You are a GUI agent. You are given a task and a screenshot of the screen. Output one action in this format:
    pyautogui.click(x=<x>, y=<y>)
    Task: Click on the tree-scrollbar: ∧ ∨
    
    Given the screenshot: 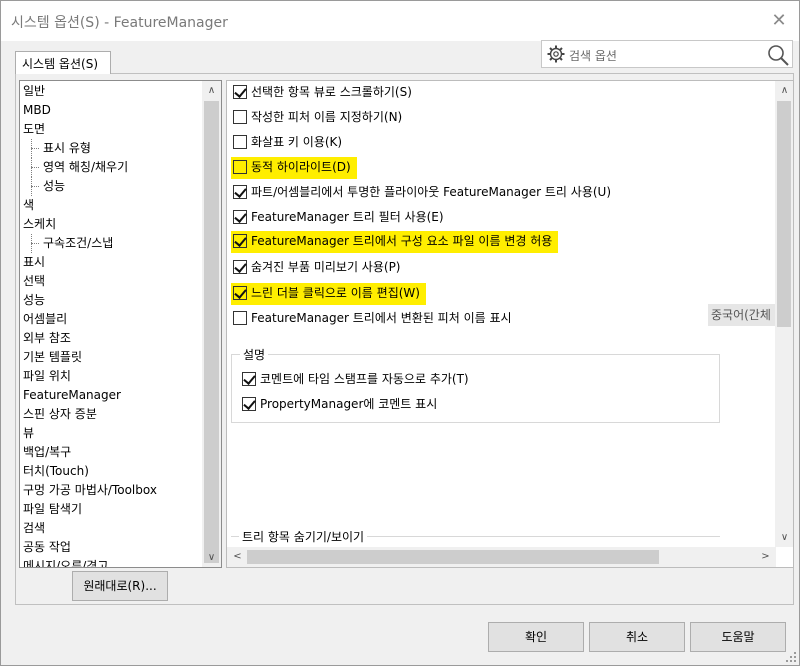 What is the action you would take?
    pyautogui.click(x=211, y=324)
    